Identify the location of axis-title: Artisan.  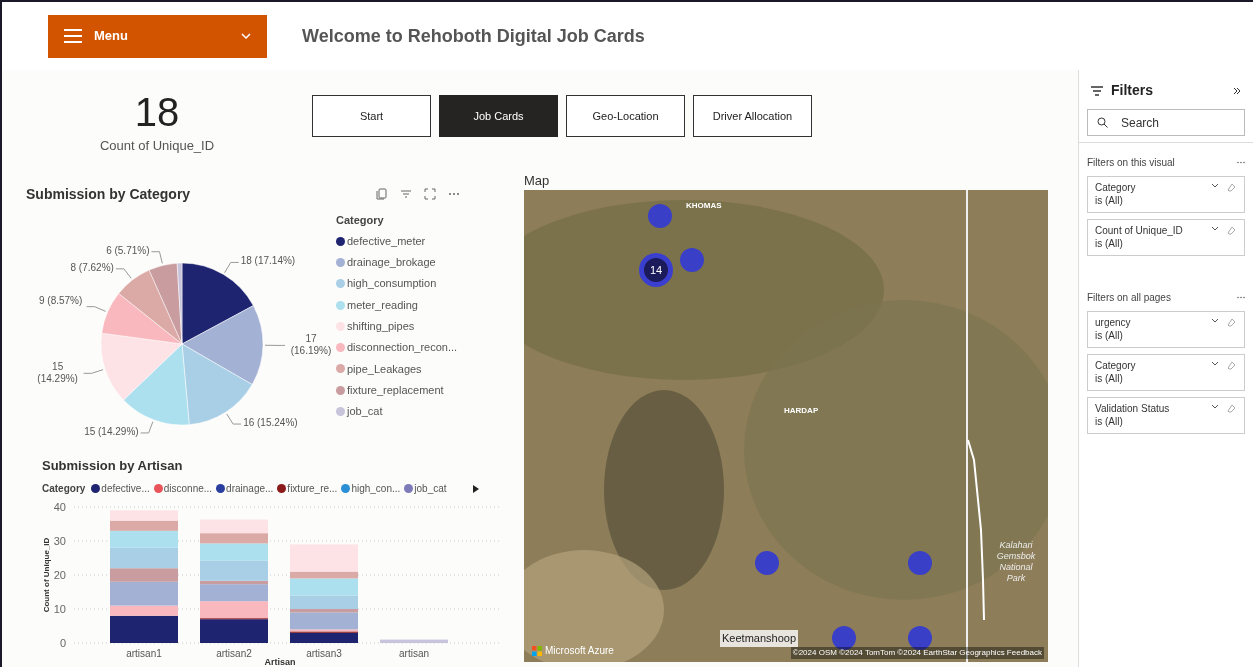
(280, 662).